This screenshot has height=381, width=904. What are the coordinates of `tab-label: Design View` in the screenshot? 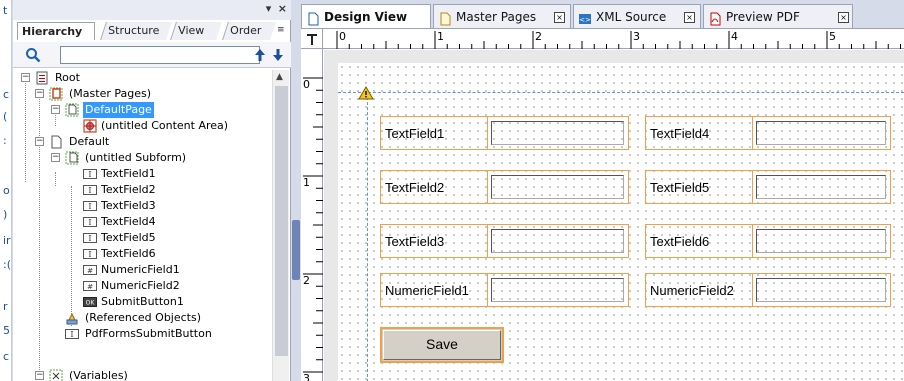 It's located at (366, 17).